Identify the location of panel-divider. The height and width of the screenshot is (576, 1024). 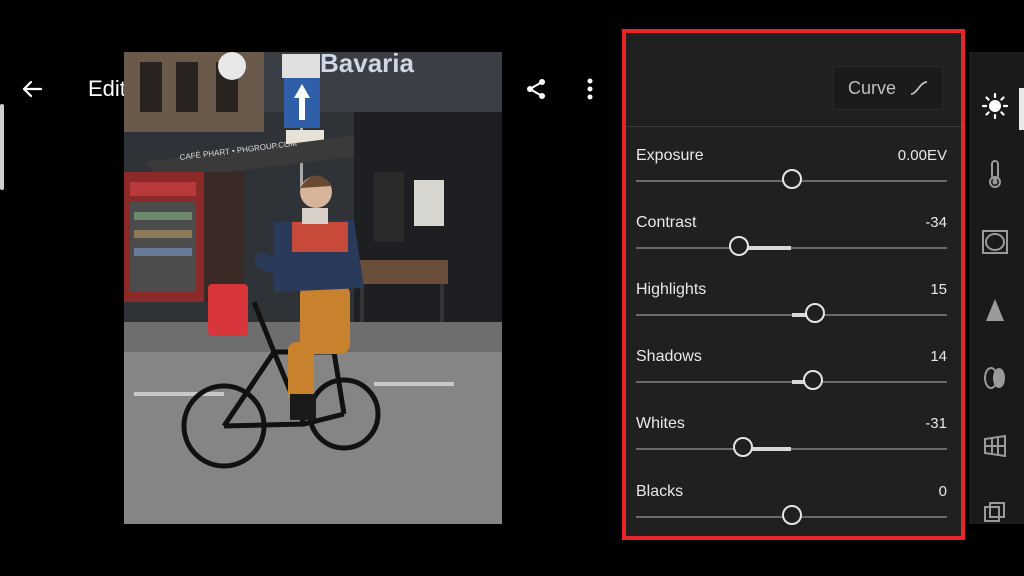
(793, 126).